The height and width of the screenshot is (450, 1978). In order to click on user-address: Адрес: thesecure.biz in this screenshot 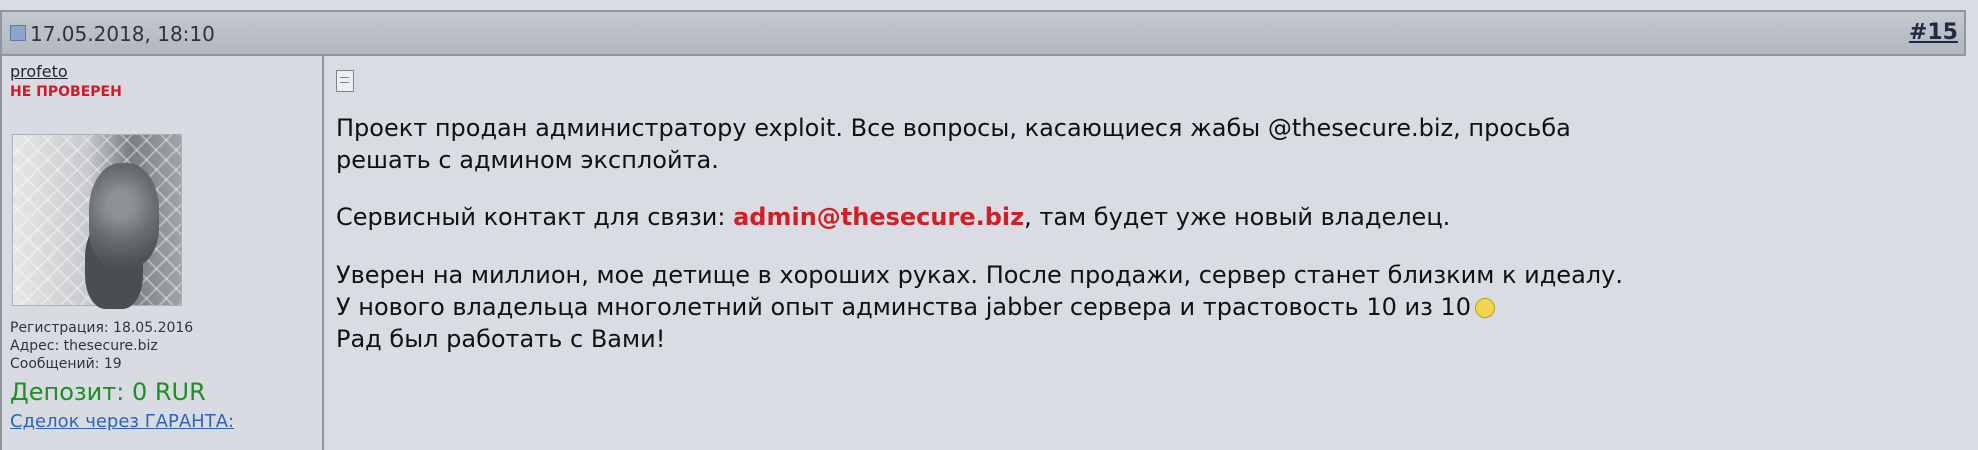, I will do `click(84, 346)`.